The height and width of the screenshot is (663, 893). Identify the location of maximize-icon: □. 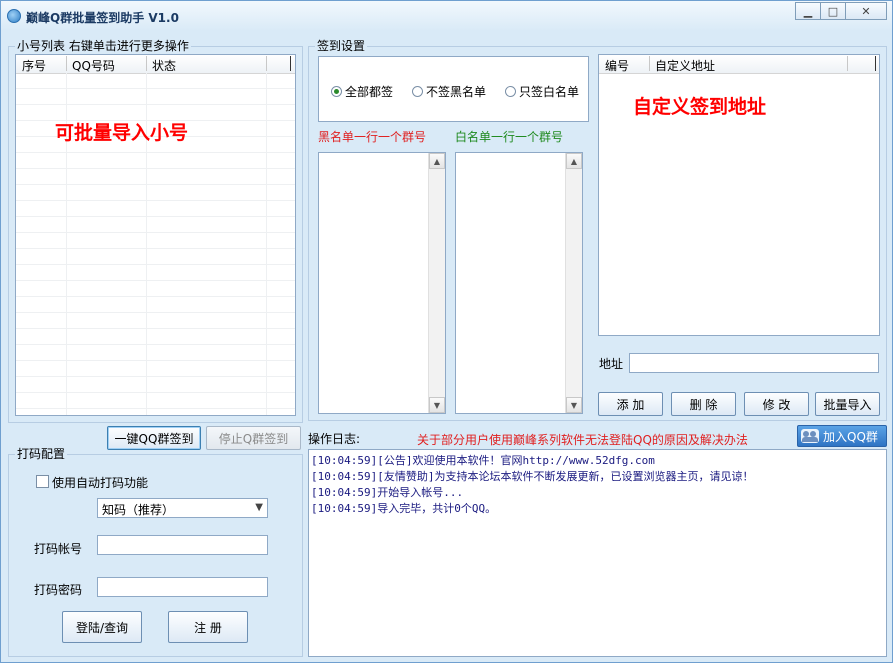
(833, 11).